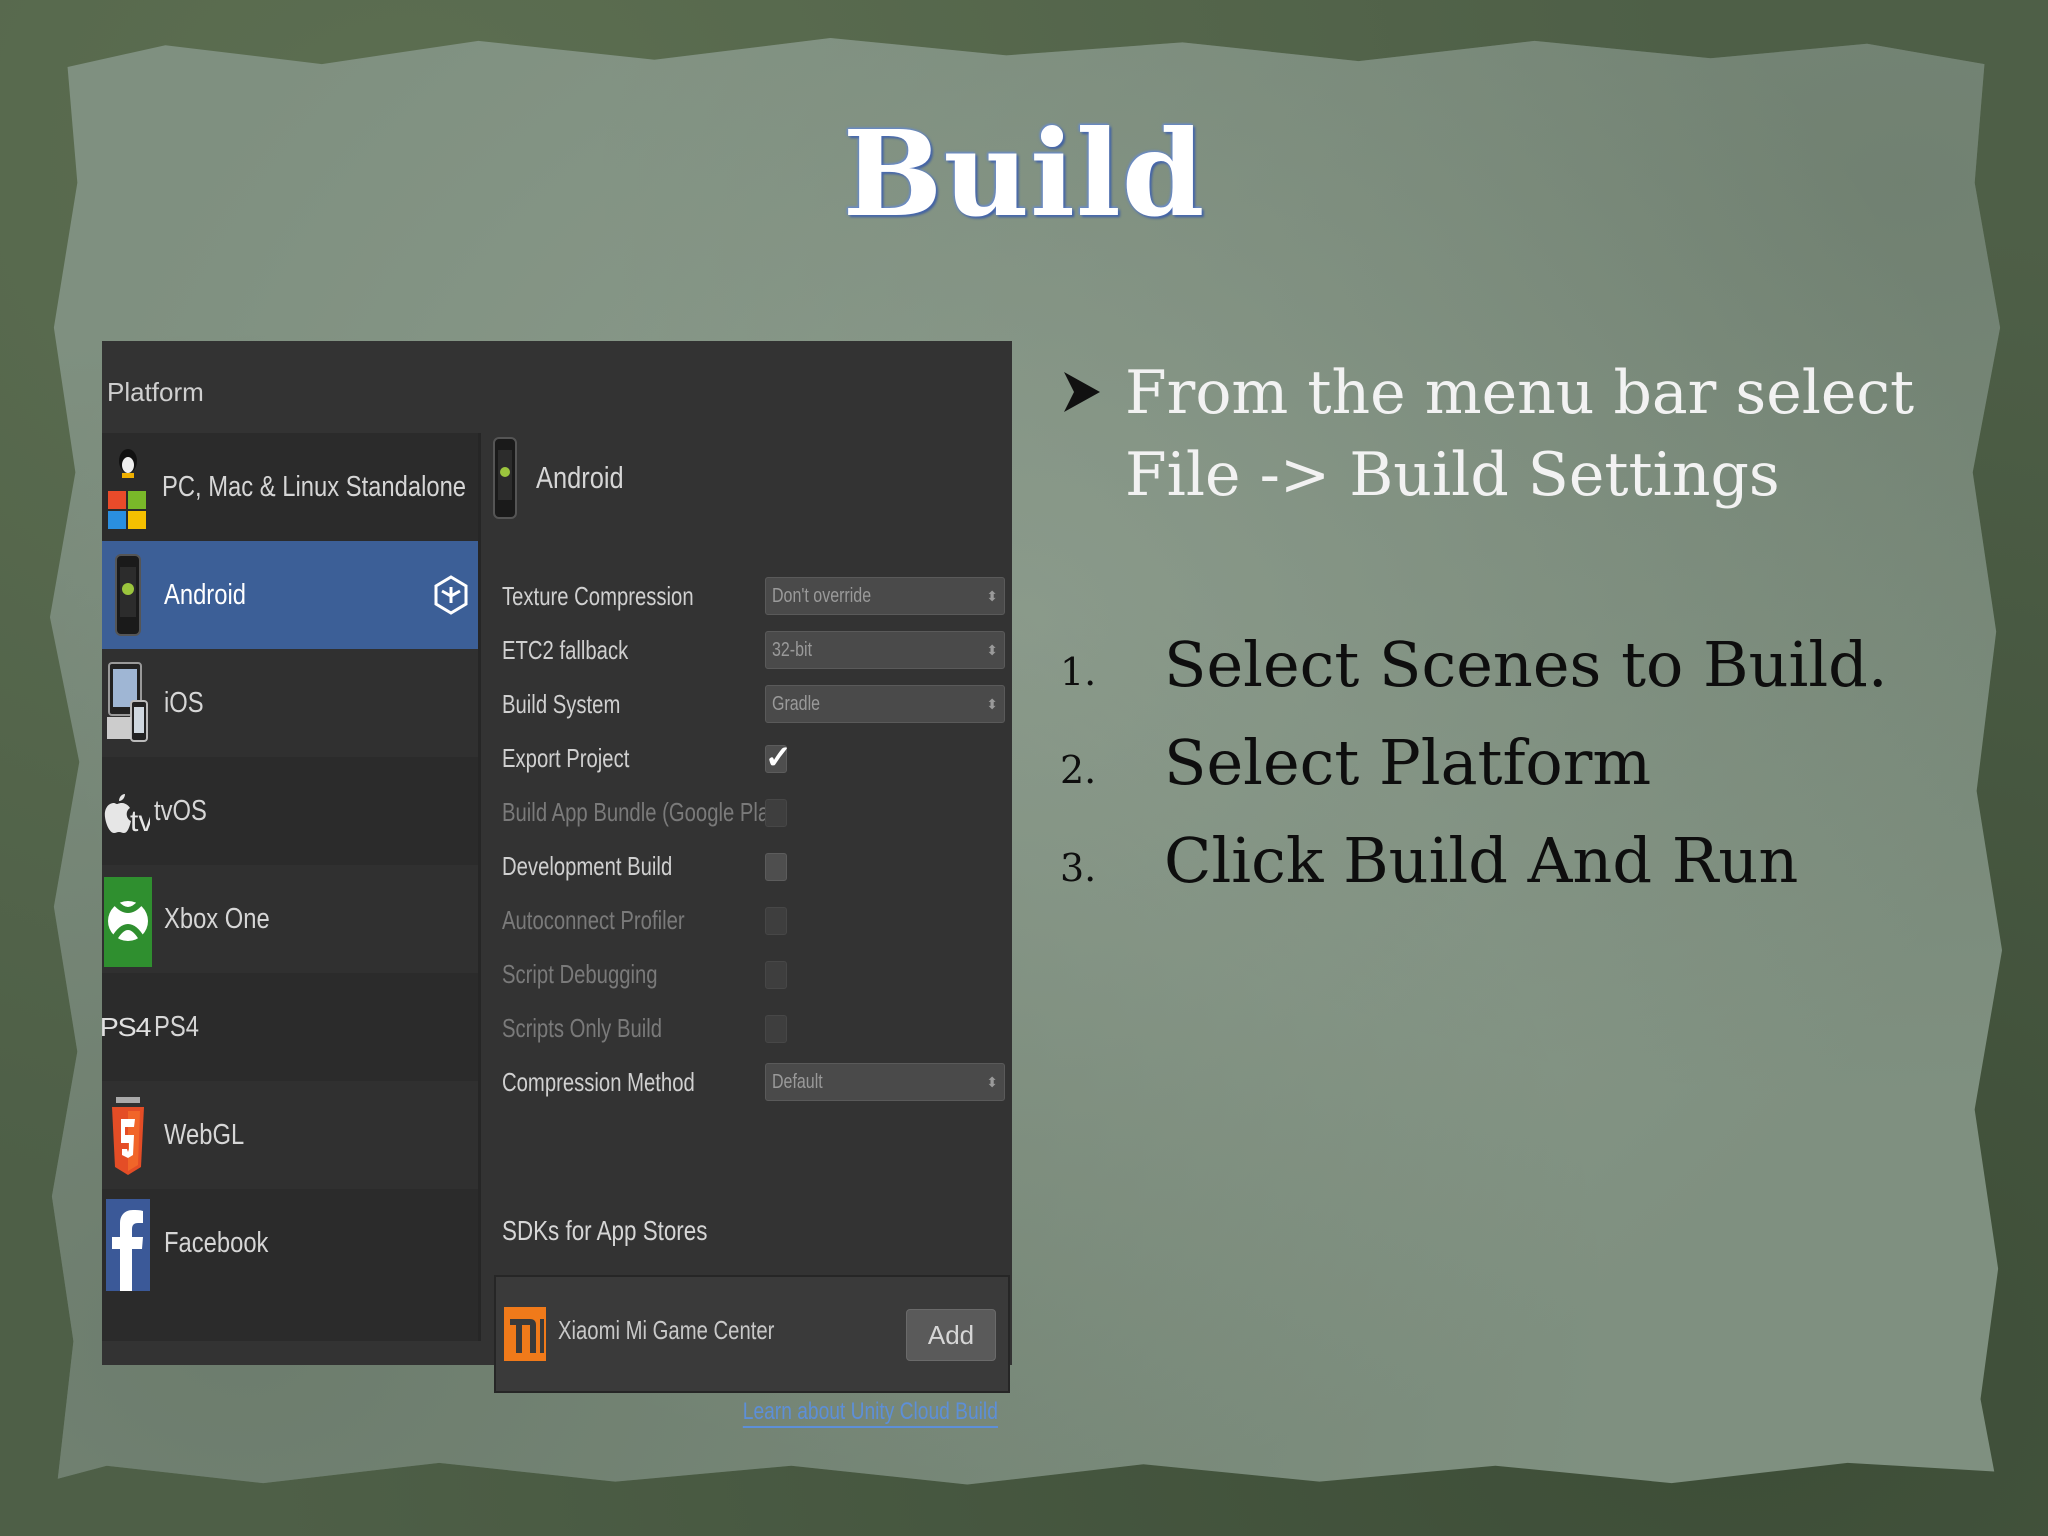 The width and height of the screenshot is (2048, 1536). I want to click on facebook-icon, so click(128, 1243).